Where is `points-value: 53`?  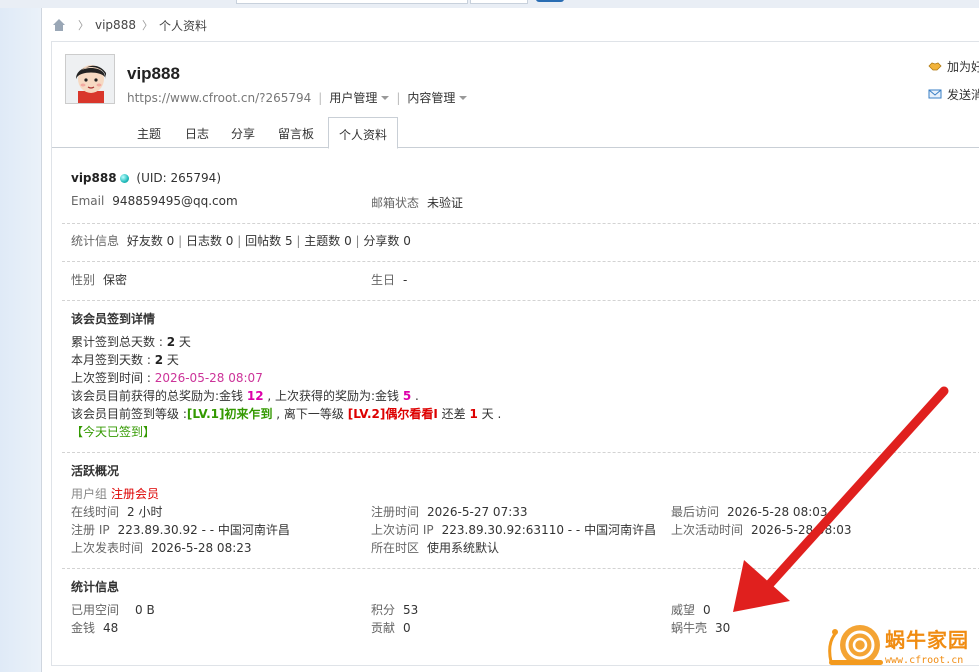 points-value: 53 is located at coordinates (411, 610).